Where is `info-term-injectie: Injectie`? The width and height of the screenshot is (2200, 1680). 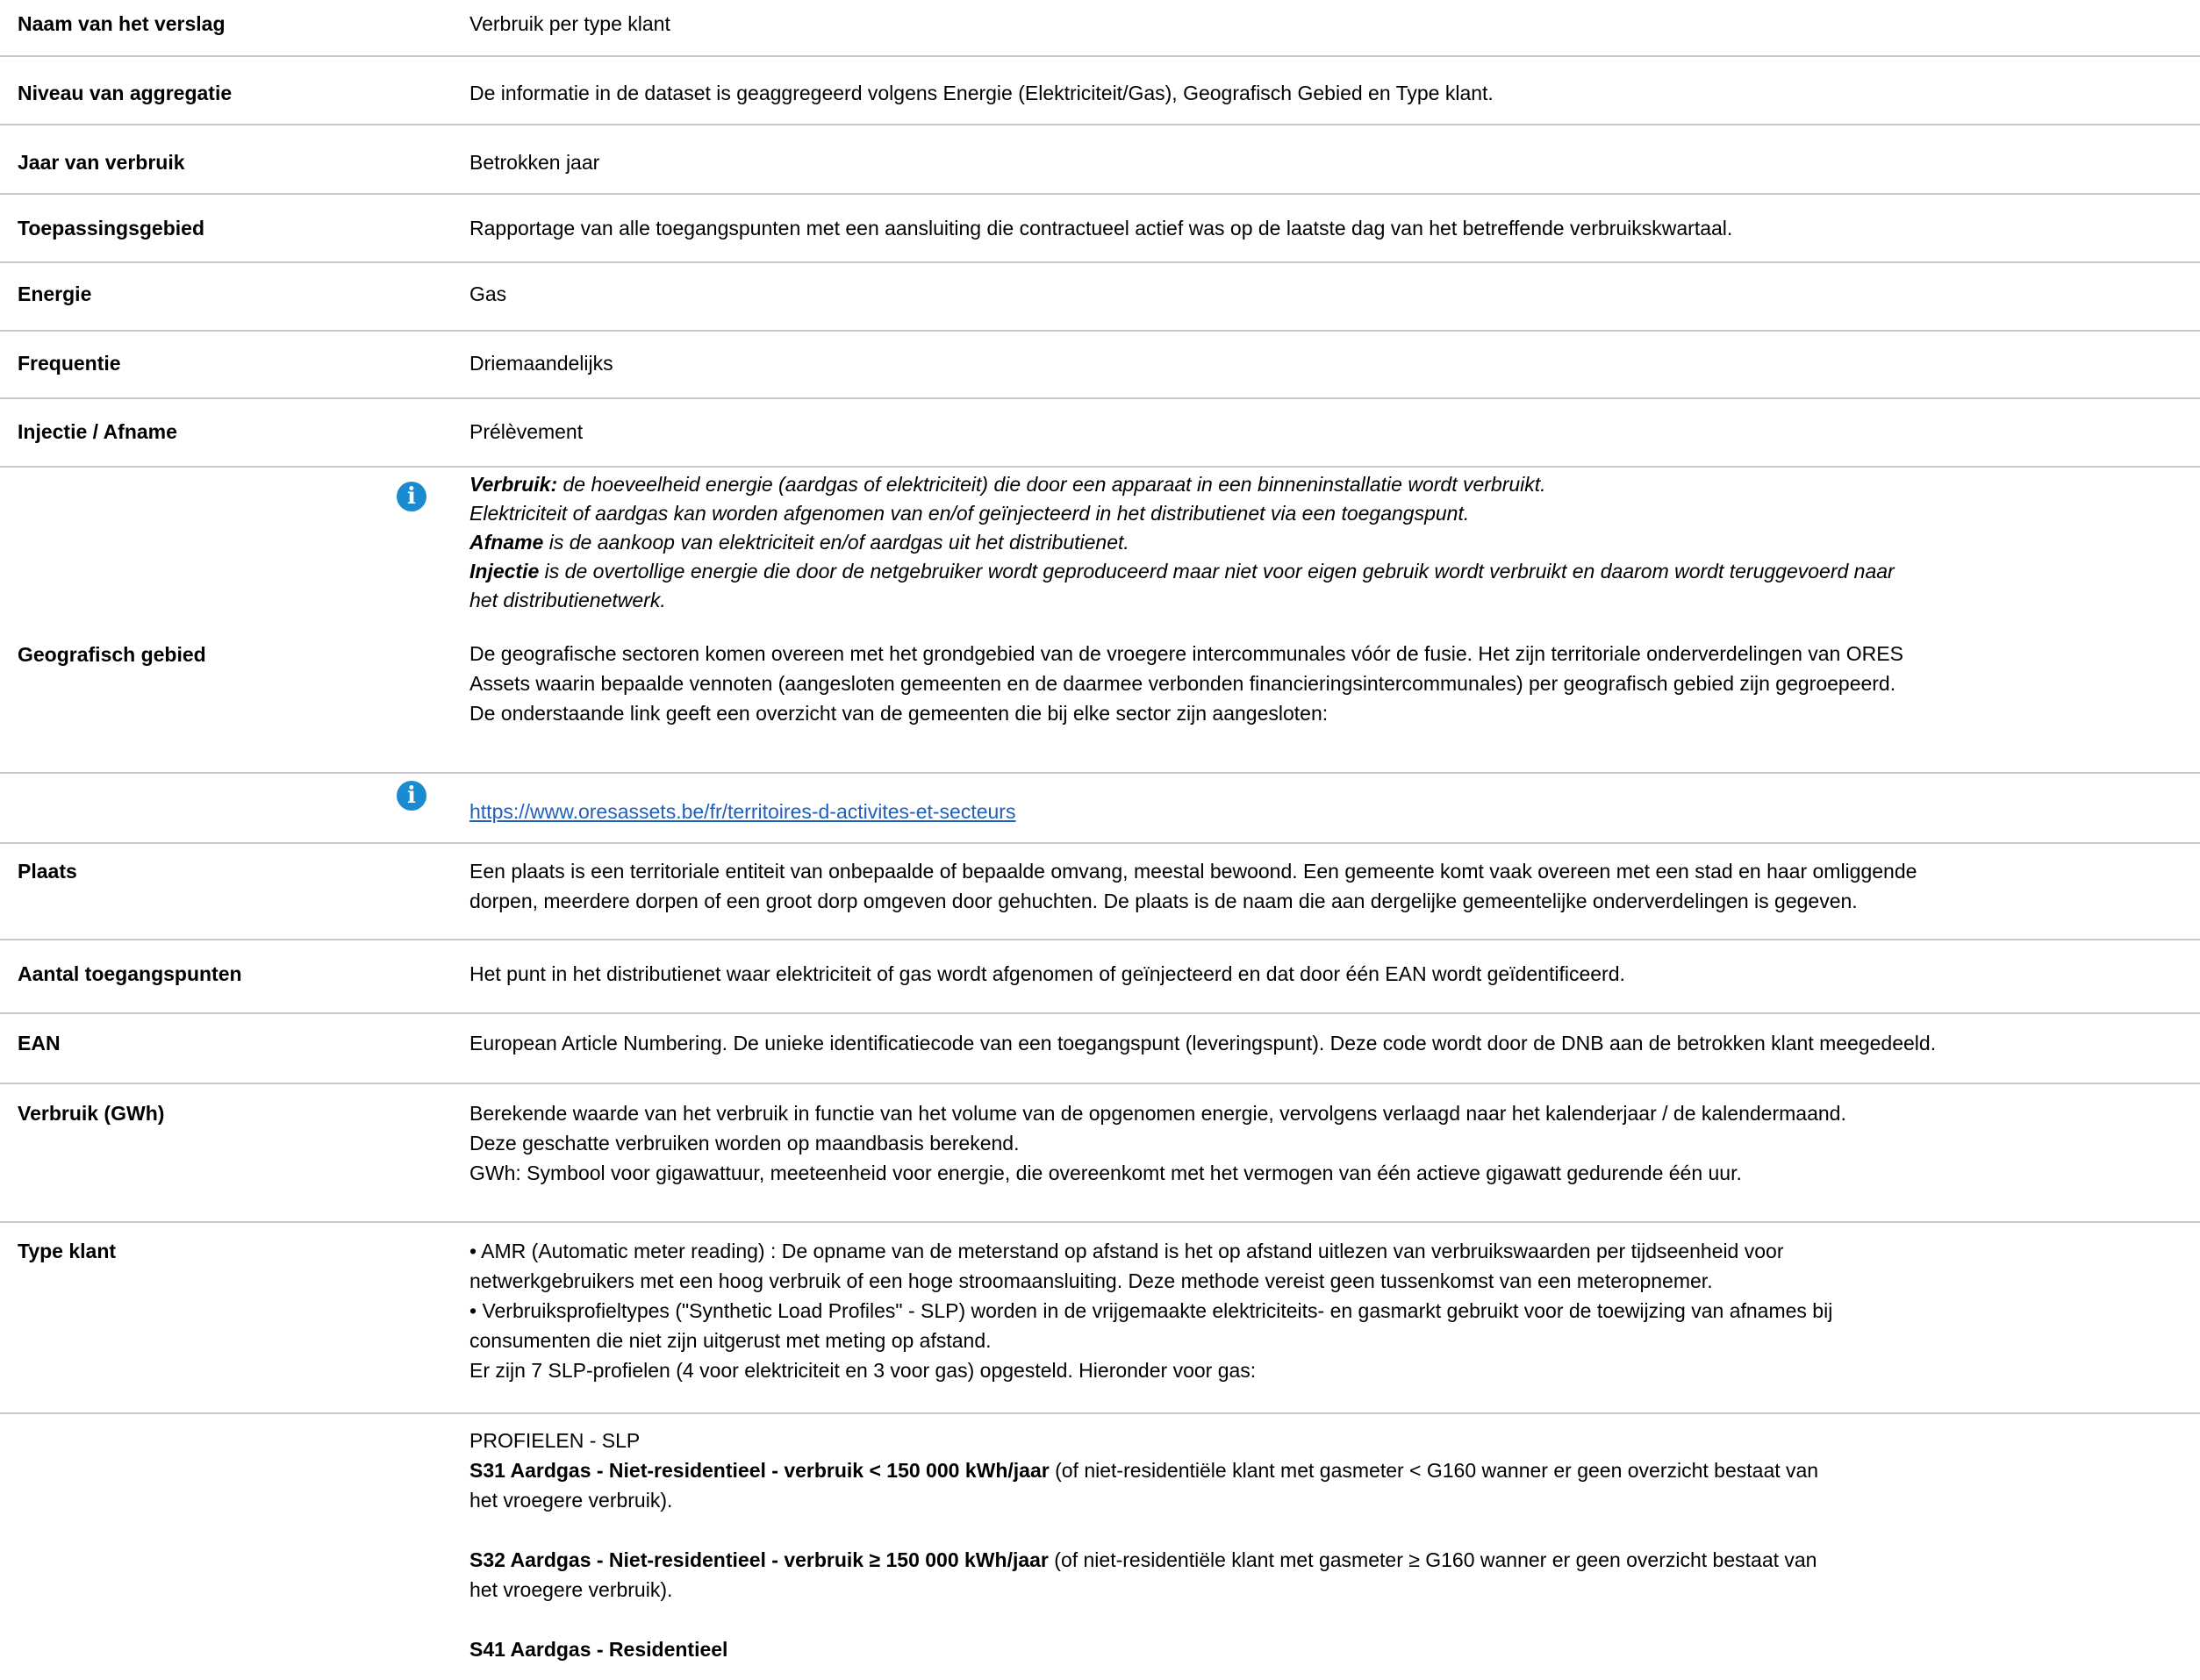 info-term-injectie: Injectie is located at coordinates (505, 571).